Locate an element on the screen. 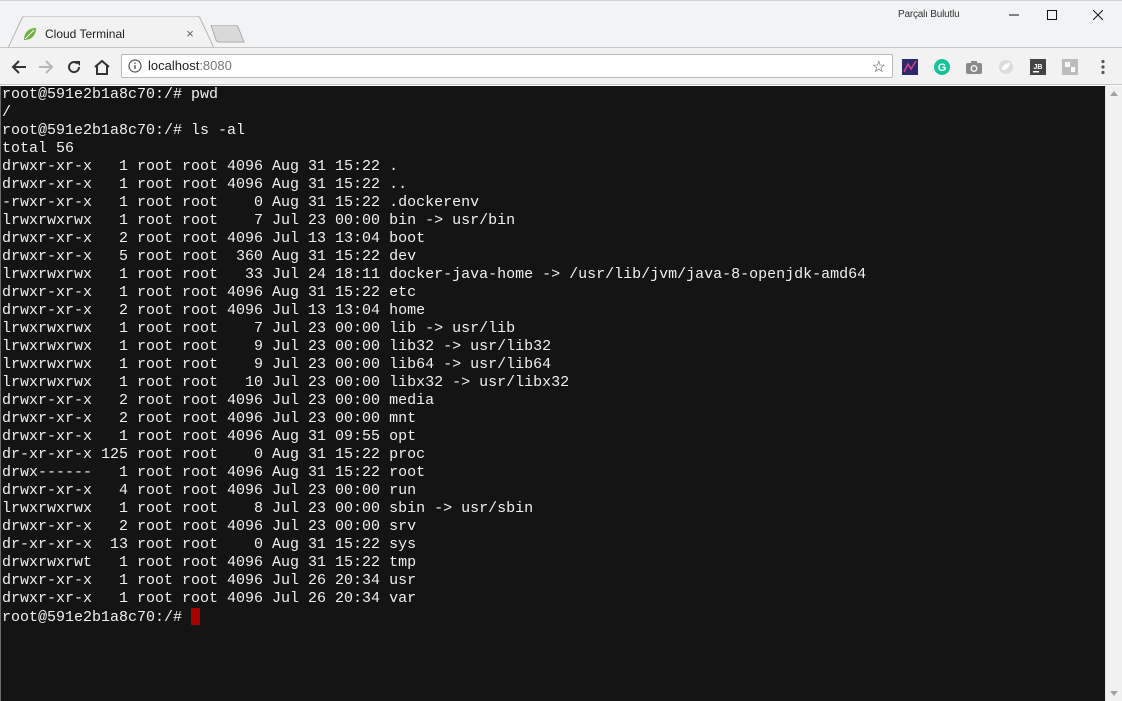 The image size is (1122, 701). browser-toolbar: localhost:8080 ☆ G JB is located at coordinates (561, 66).